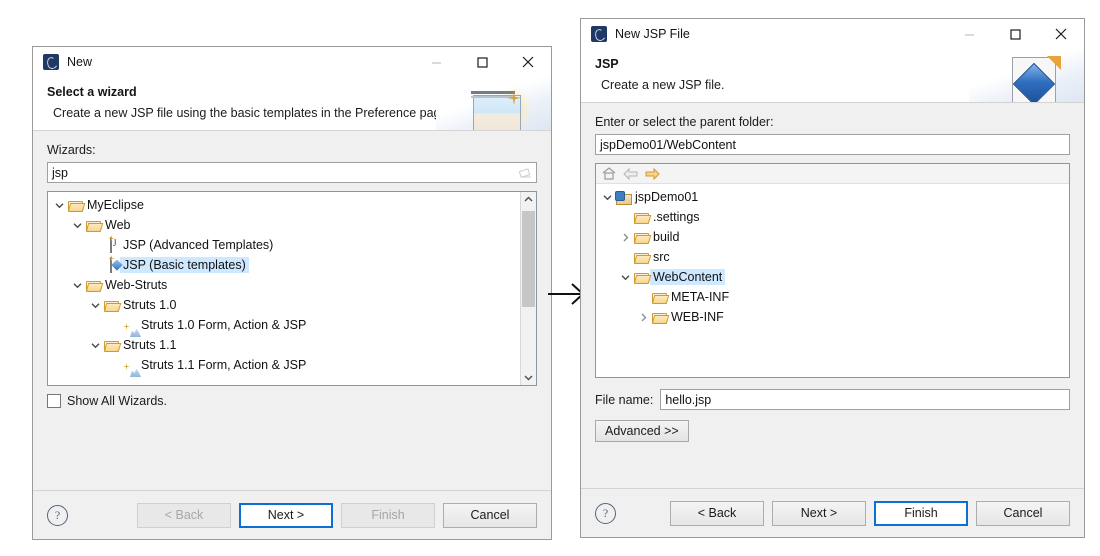 The width and height of the screenshot is (1100, 556). I want to click on tree-row: Struts 1.1, so click(284, 345).